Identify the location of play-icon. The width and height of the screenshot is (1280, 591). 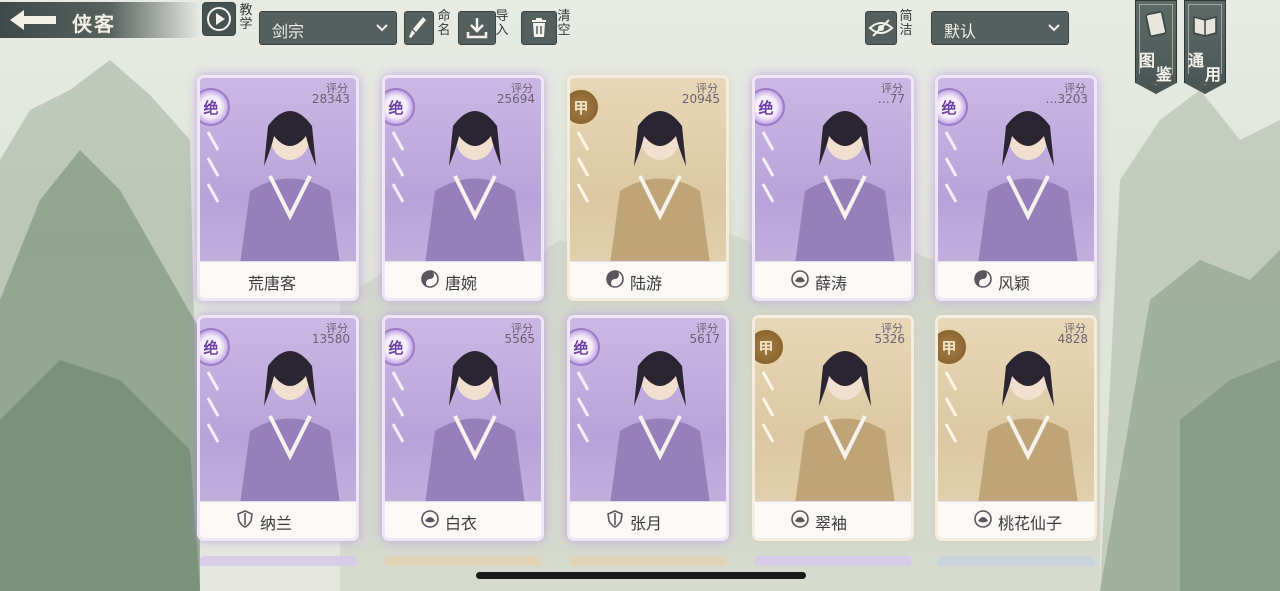
(219, 19).